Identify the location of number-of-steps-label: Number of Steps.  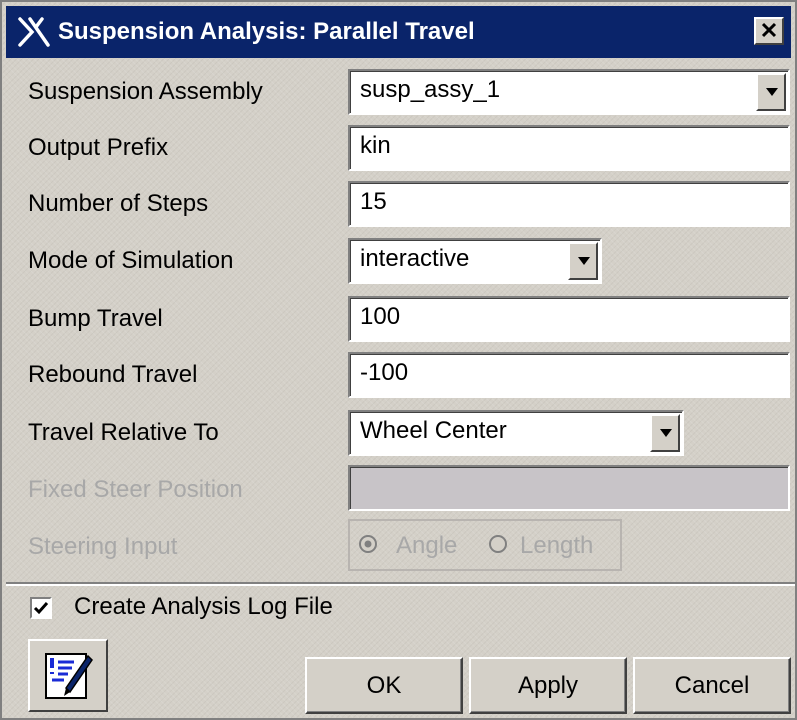
(118, 203).